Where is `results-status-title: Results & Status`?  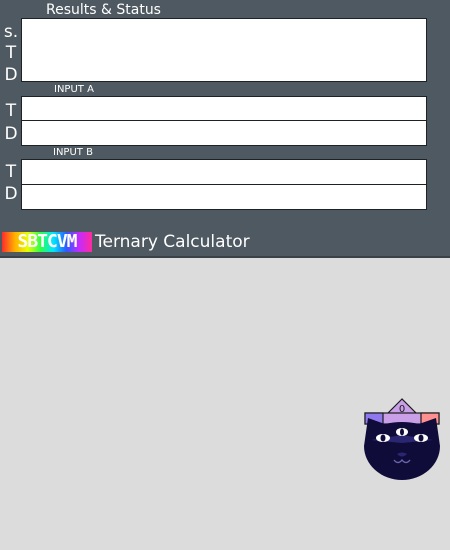 results-status-title: Results & Status is located at coordinates (103, 10).